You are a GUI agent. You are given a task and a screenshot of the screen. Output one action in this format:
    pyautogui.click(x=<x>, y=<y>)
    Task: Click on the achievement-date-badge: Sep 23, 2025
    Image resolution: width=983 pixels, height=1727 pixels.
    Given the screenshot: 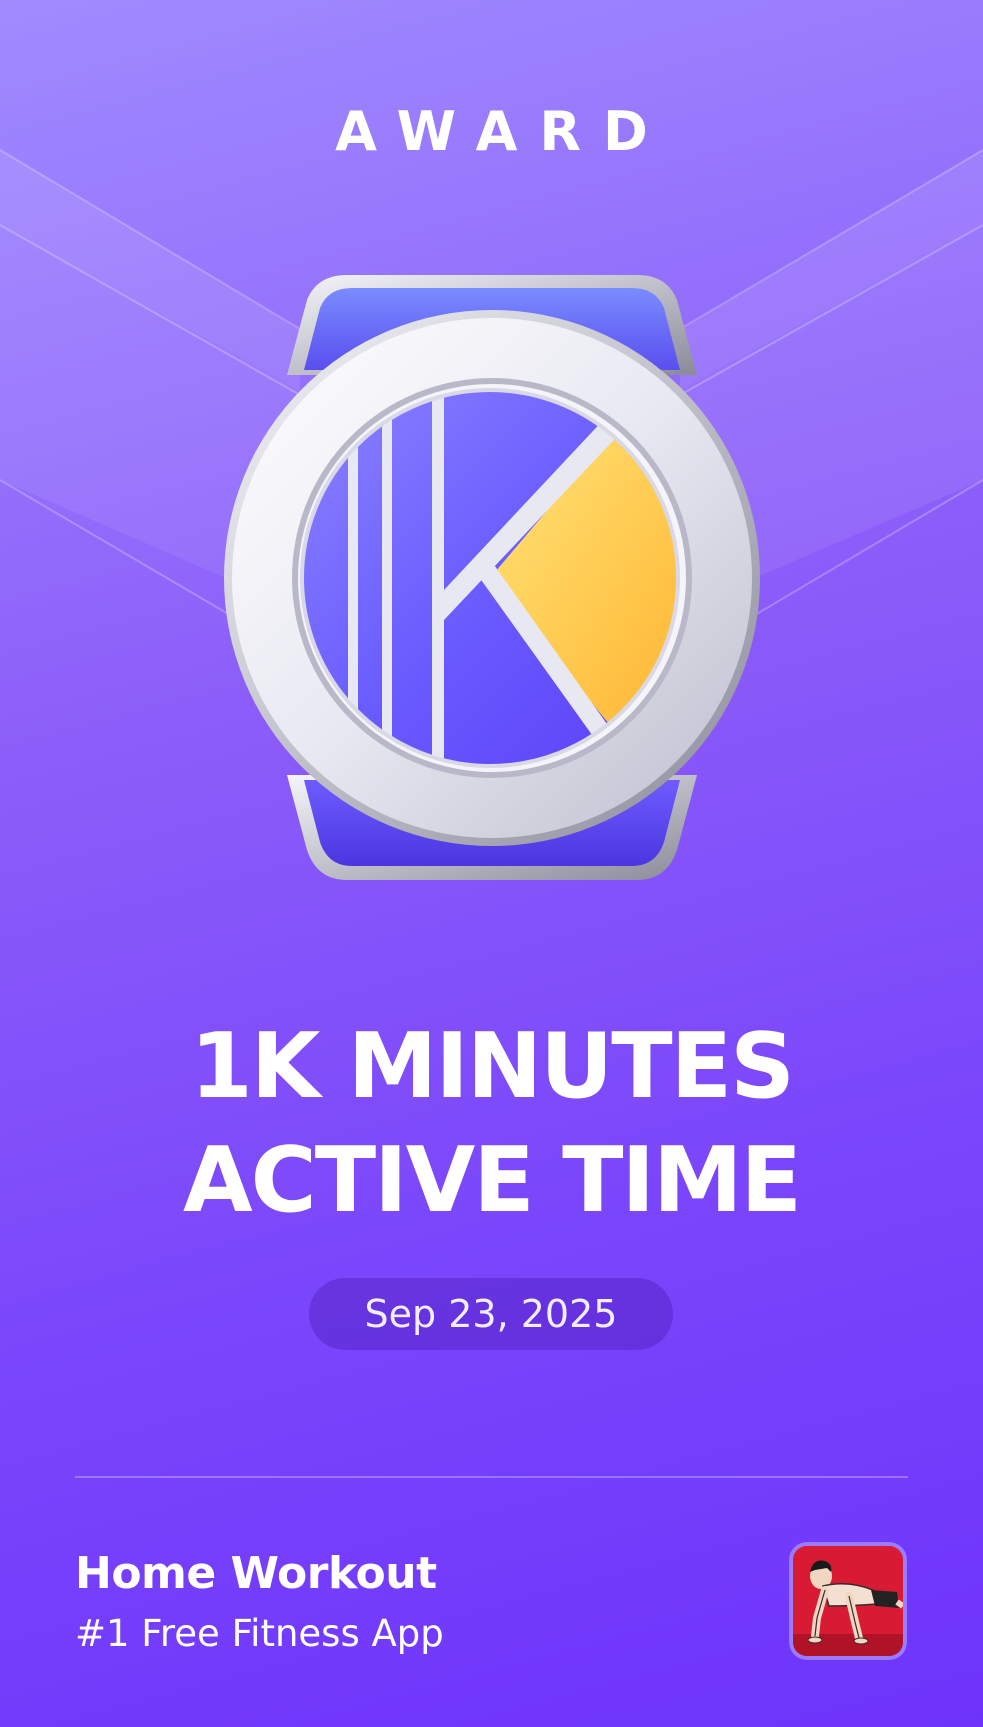 What is the action you would take?
    pyautogui.click(x=491, y=1314)
    